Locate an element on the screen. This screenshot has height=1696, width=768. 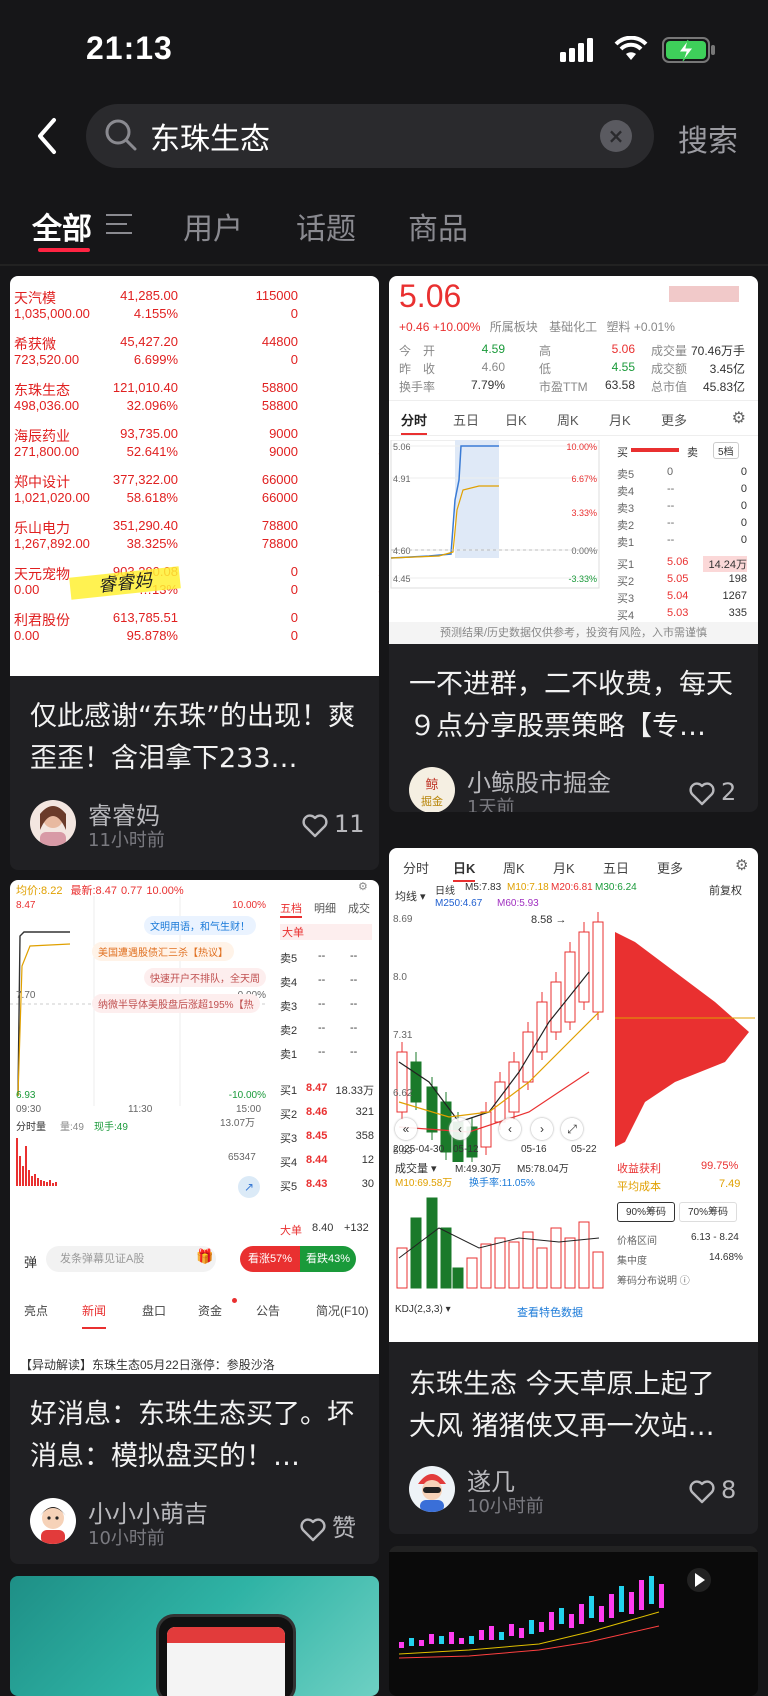
zoom-icon: ↗ is located at coordinates (249, 1187).